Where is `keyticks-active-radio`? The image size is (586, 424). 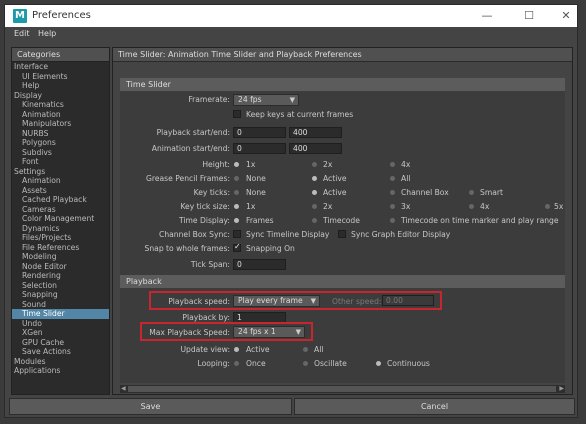 keyticks-active-radio is located at coordinates (314, 192).